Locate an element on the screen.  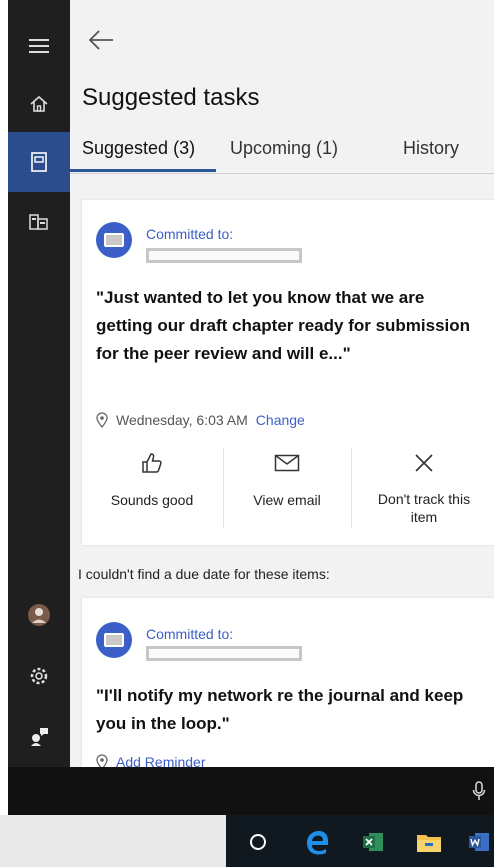
close-icon is located at coordinates (424, 463).